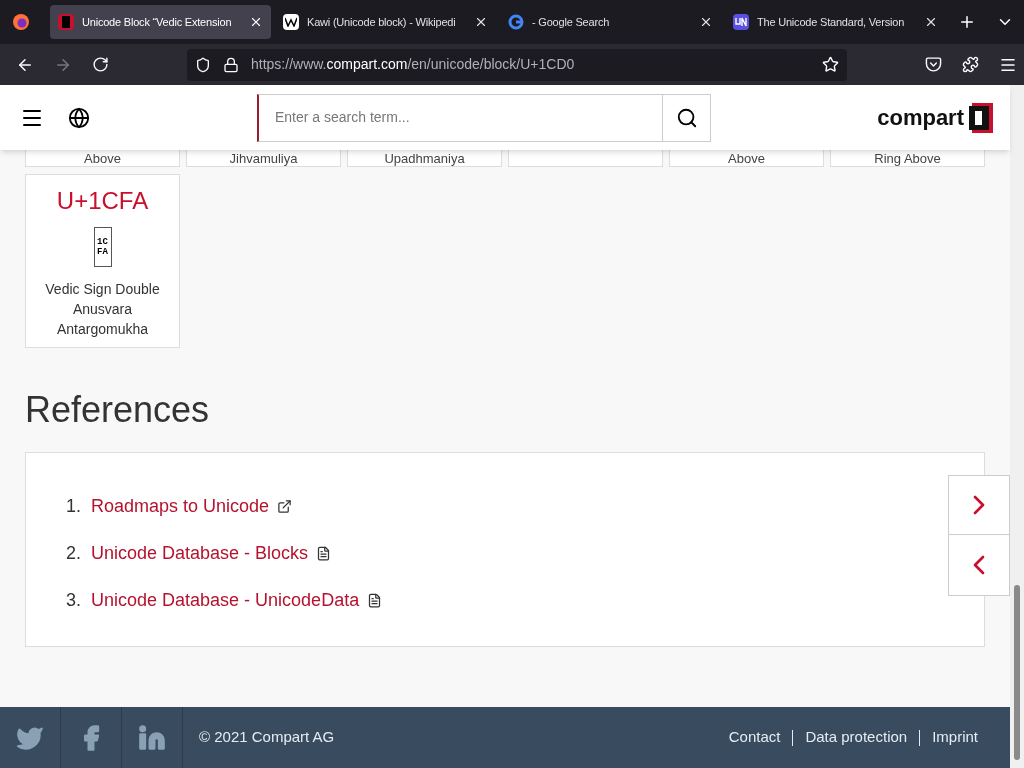 This screenshot has width=1024, height=768. Describe the element at coordinates (225, 600) in the screenshot. I see `reference-link: Unicode Database - UnicodeData` at that location.